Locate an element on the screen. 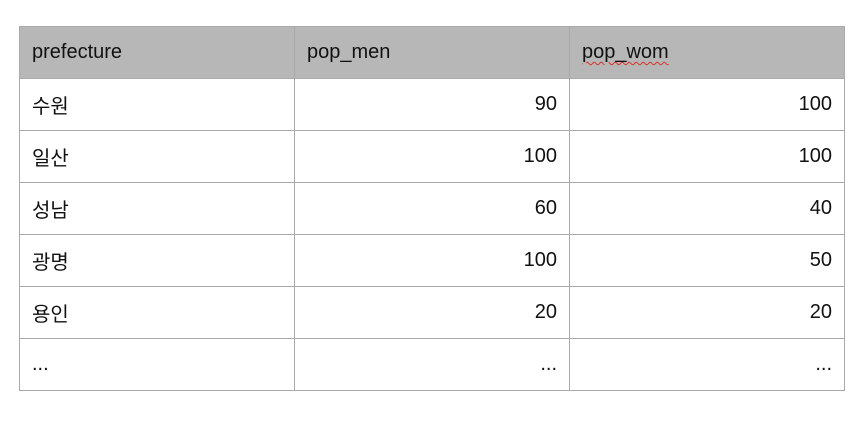  header-pop-wom: pop_wom is located at coordinates (707, 52).